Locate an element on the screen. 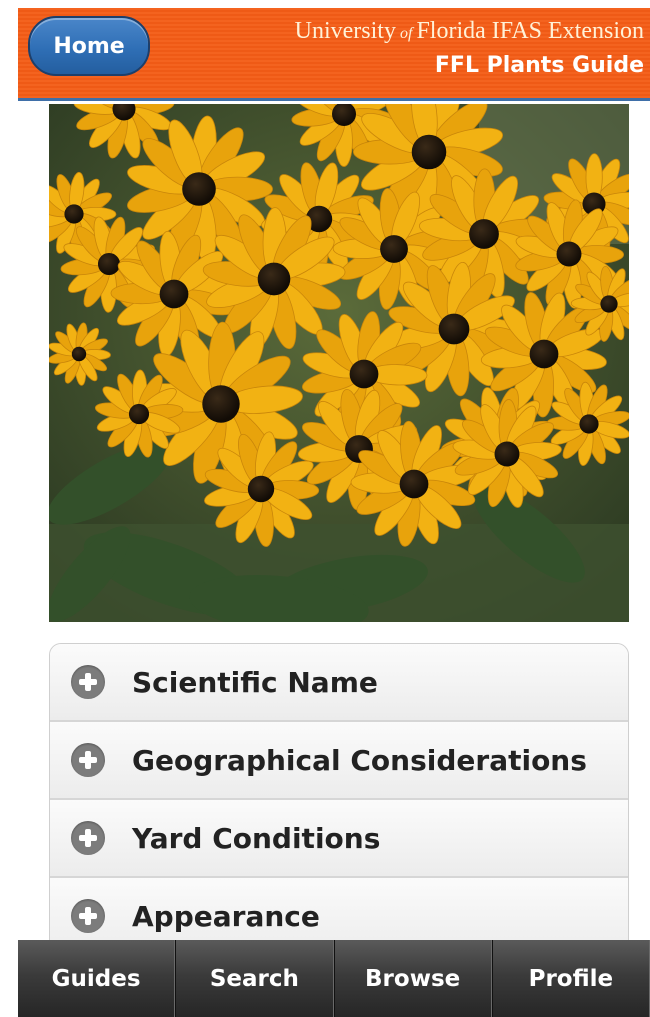 The height and width of the screenshot is (1017, 650). bottom-tab-bar: Guides Search Browse Profile is located at coordinates (334, 978).